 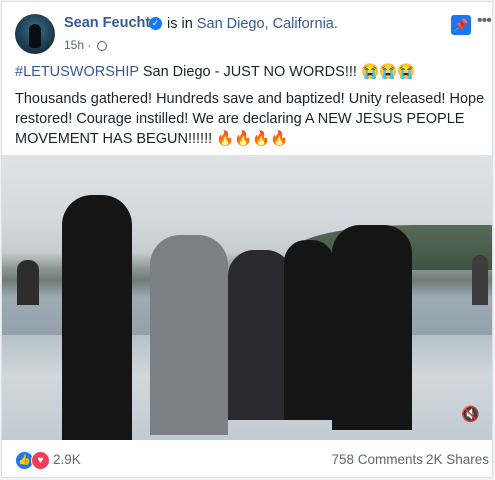 What do you see at coordinates (377, 459) in the screenshot?
I see `comments-link: 758 Comments` at bounding box center [377, 459].